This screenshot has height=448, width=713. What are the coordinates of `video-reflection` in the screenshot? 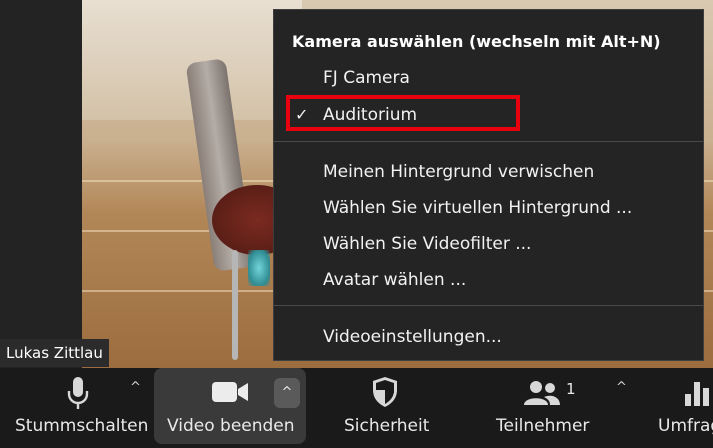 It's located at (259, 268).